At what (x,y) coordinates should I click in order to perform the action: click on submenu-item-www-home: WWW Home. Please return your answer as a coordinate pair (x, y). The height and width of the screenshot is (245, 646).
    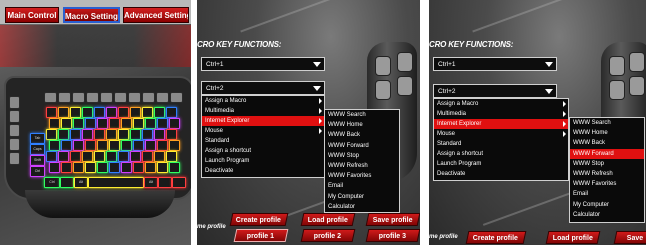
    Looking at the image, I should click on (362, 125).